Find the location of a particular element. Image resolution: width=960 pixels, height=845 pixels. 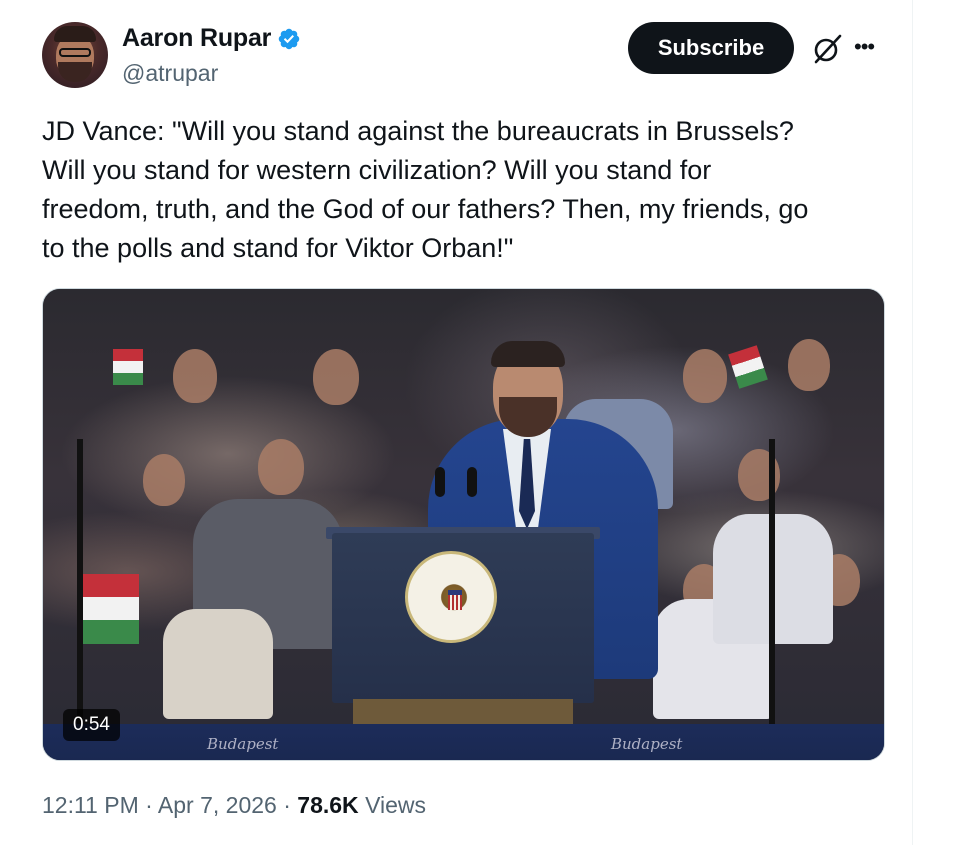

tweet-date: Apr 7, 2026 is located at coordinates (217, 805).